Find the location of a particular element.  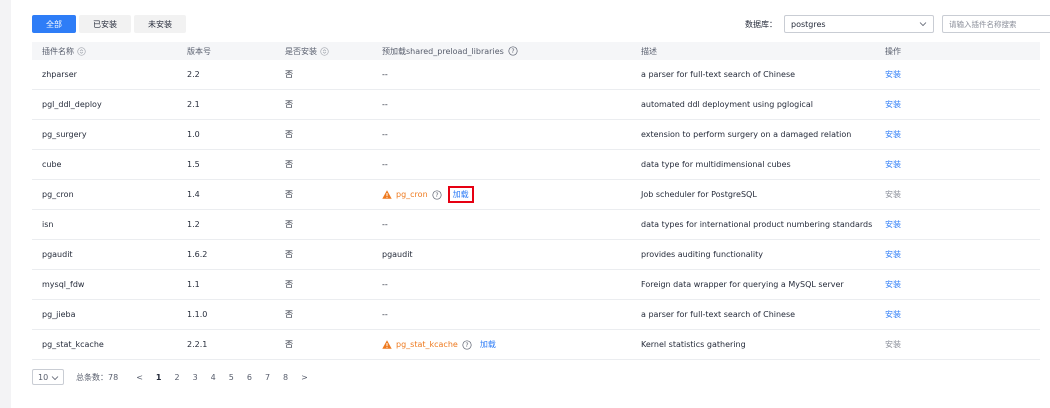

cell-name: pgaudit is located at coordinates (57, 254).